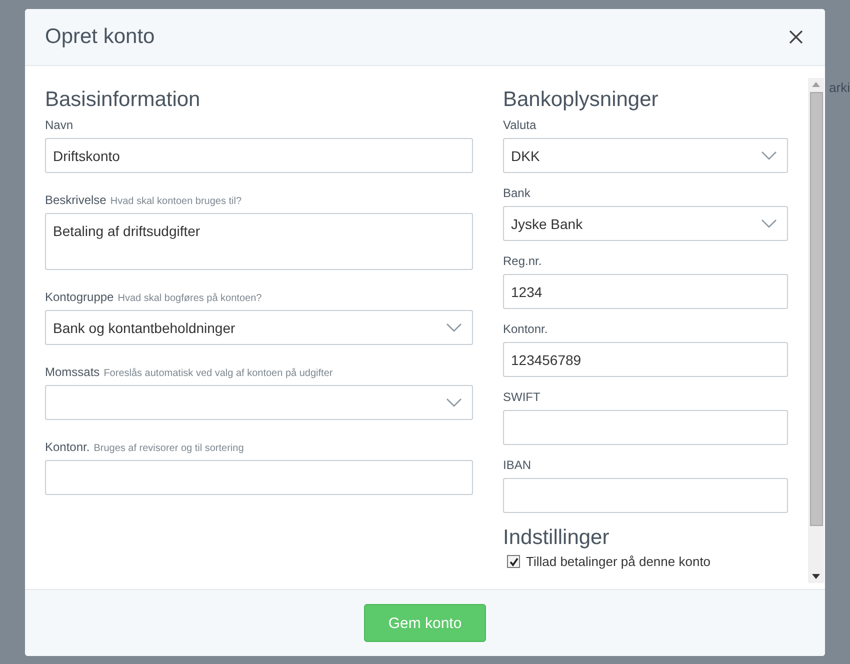  I want to click on field-label: Bank, so click(517, 193).